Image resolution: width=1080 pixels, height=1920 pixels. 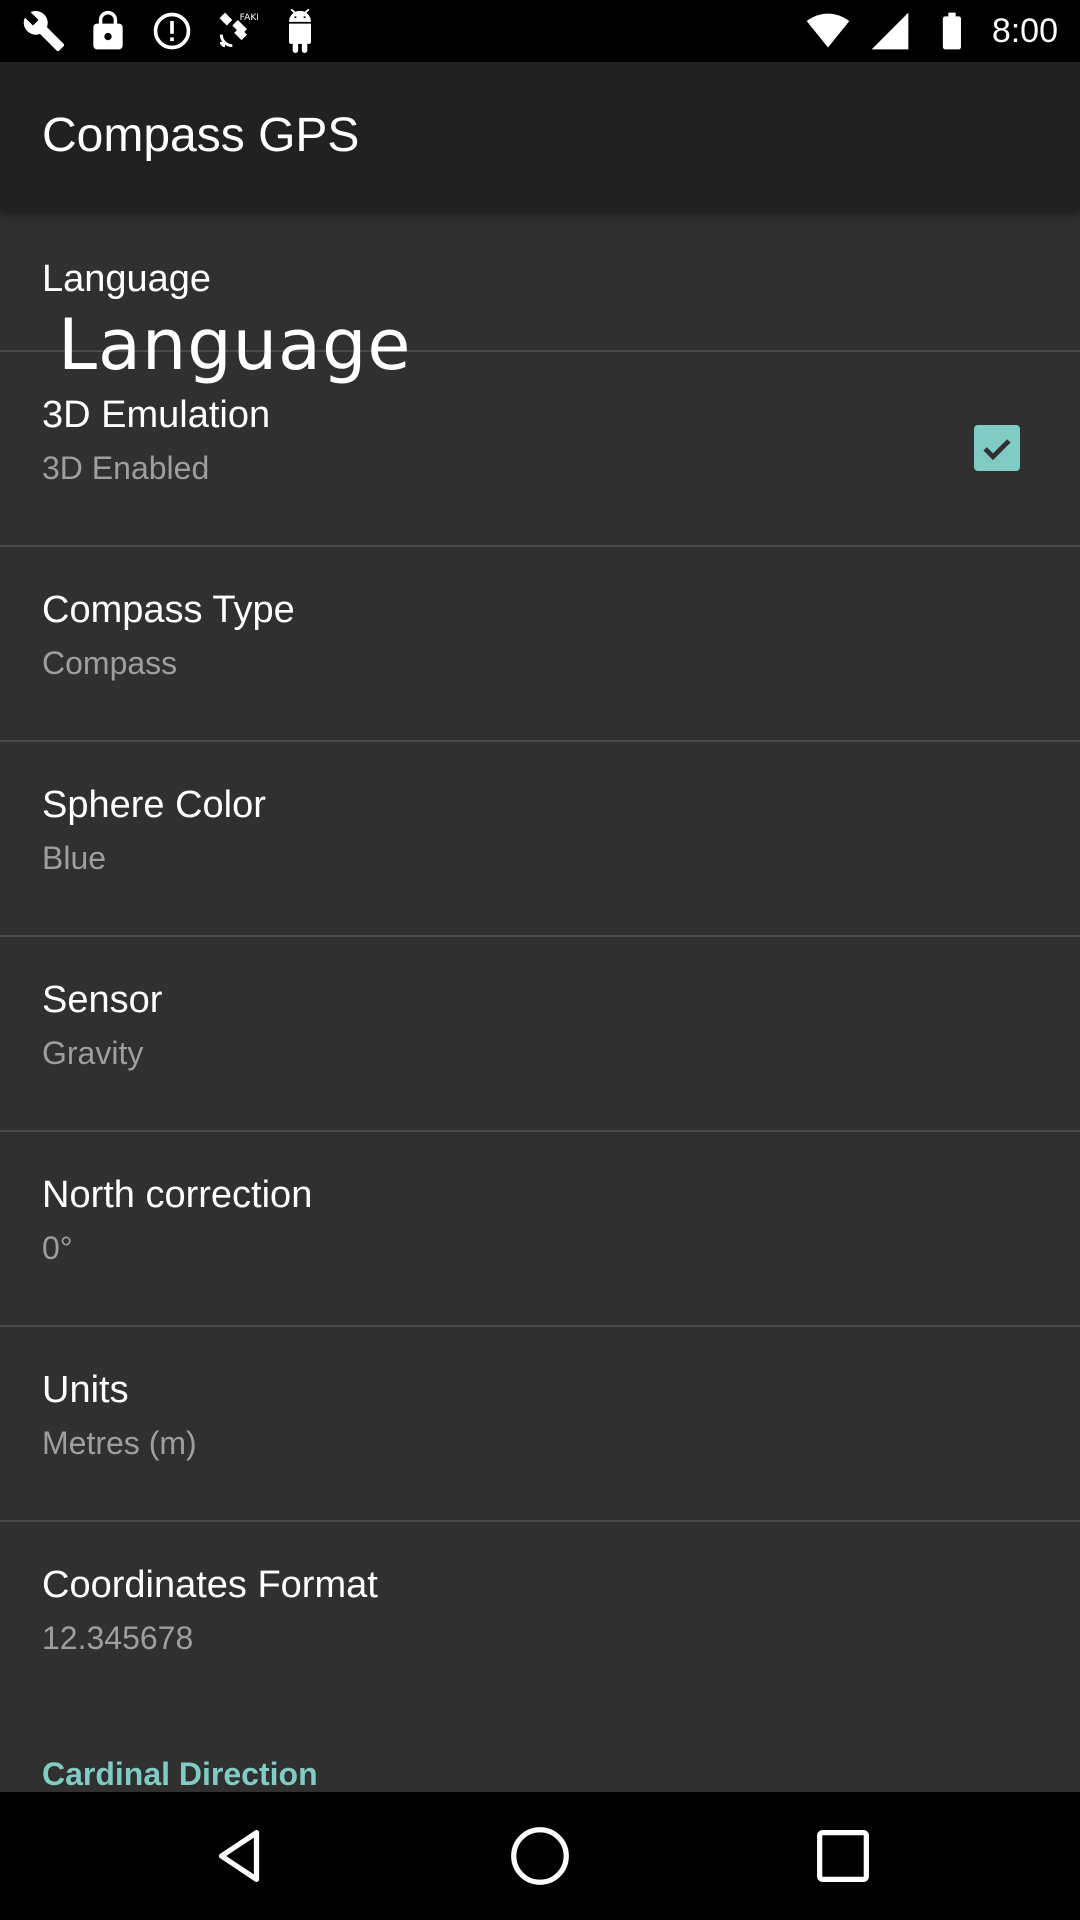 I want to click on alert-icon, so click(x=172, y=31).